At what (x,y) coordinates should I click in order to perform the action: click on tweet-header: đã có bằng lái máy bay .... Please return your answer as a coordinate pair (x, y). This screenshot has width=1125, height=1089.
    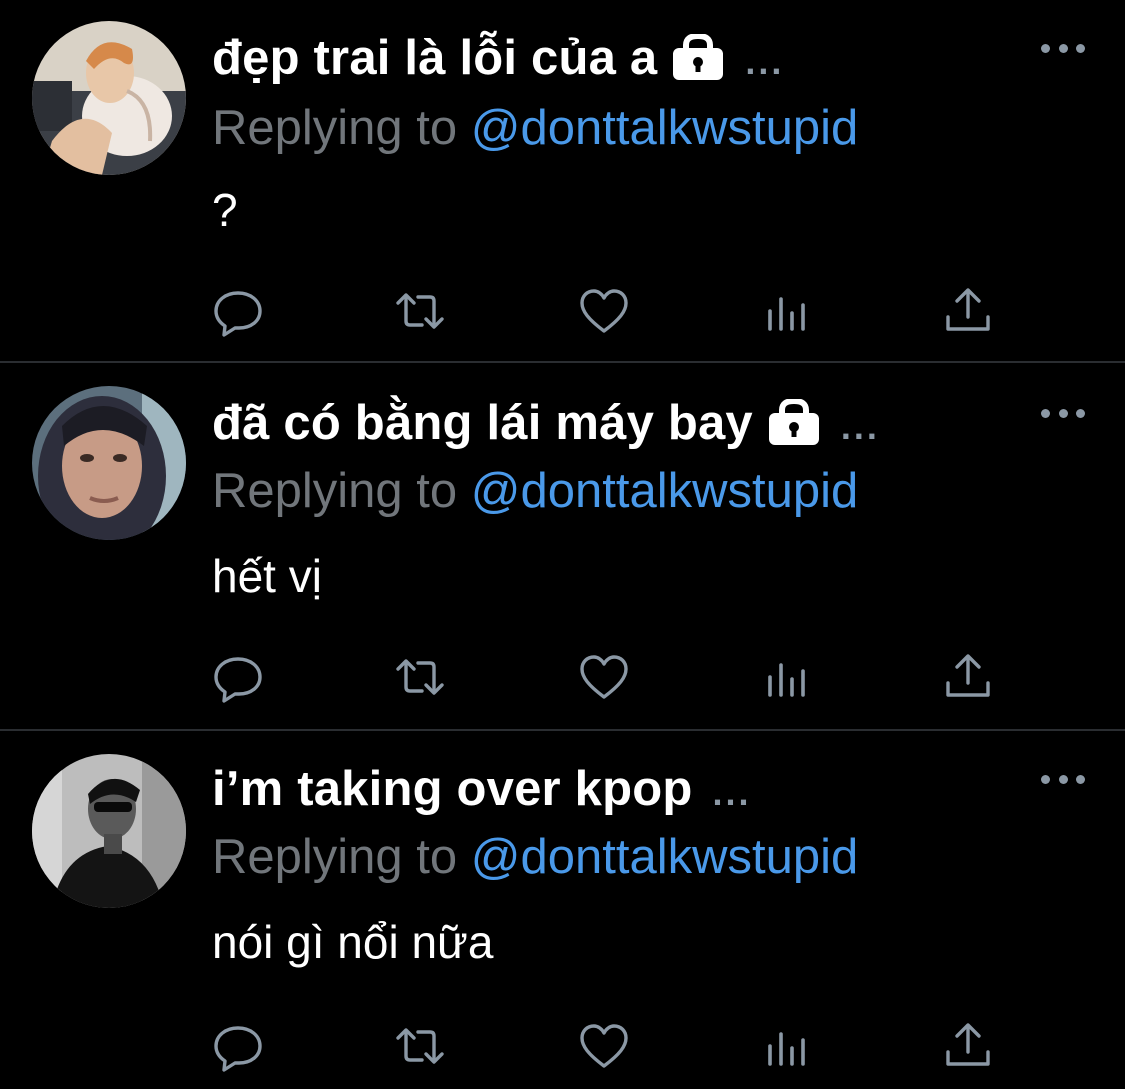
    Looking at the image, I should click on (546, 423).